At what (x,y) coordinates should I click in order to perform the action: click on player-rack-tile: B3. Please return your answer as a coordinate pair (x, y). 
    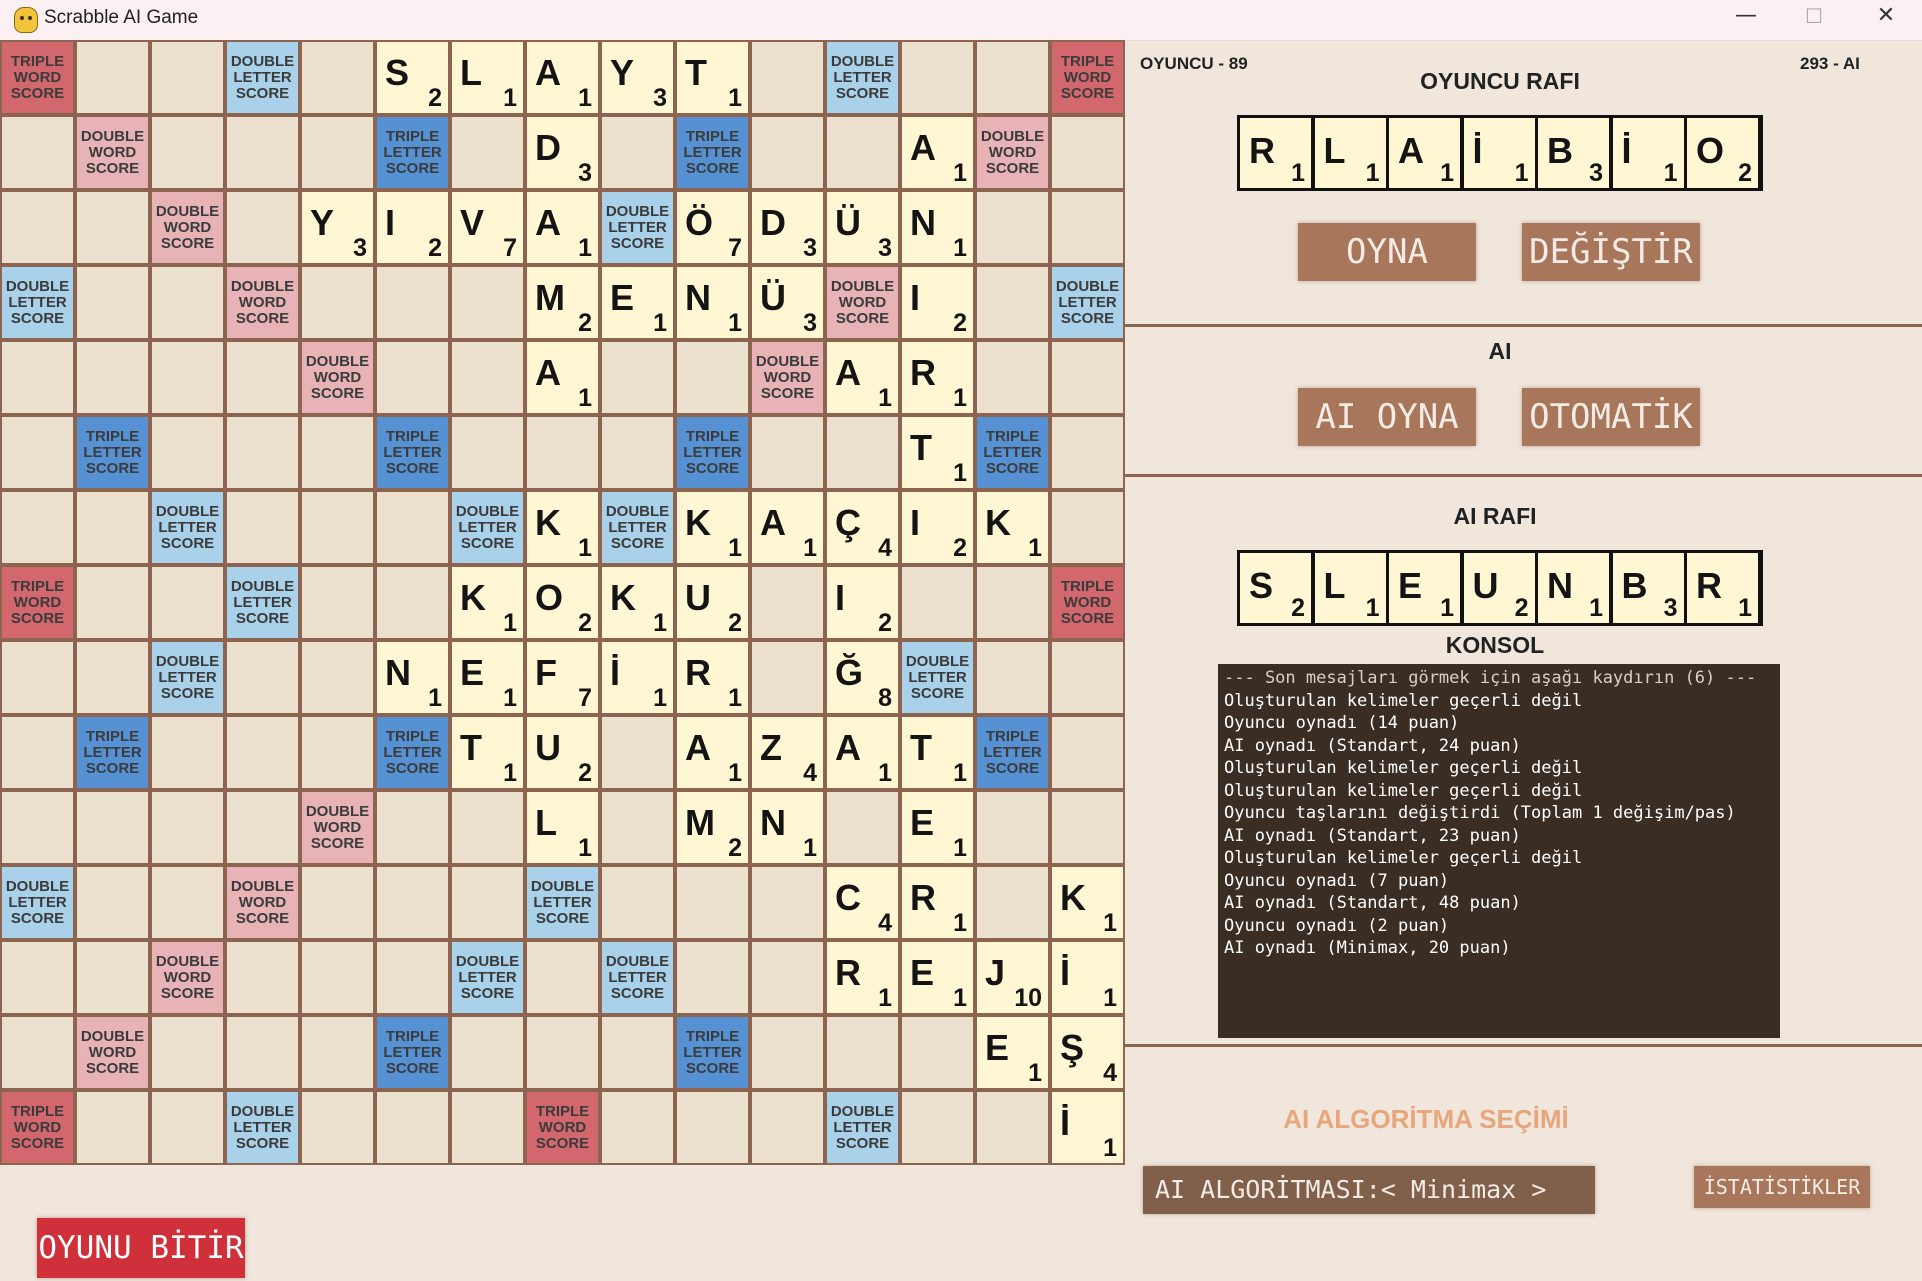
    Looking at the image, I should click on (1573, 153).